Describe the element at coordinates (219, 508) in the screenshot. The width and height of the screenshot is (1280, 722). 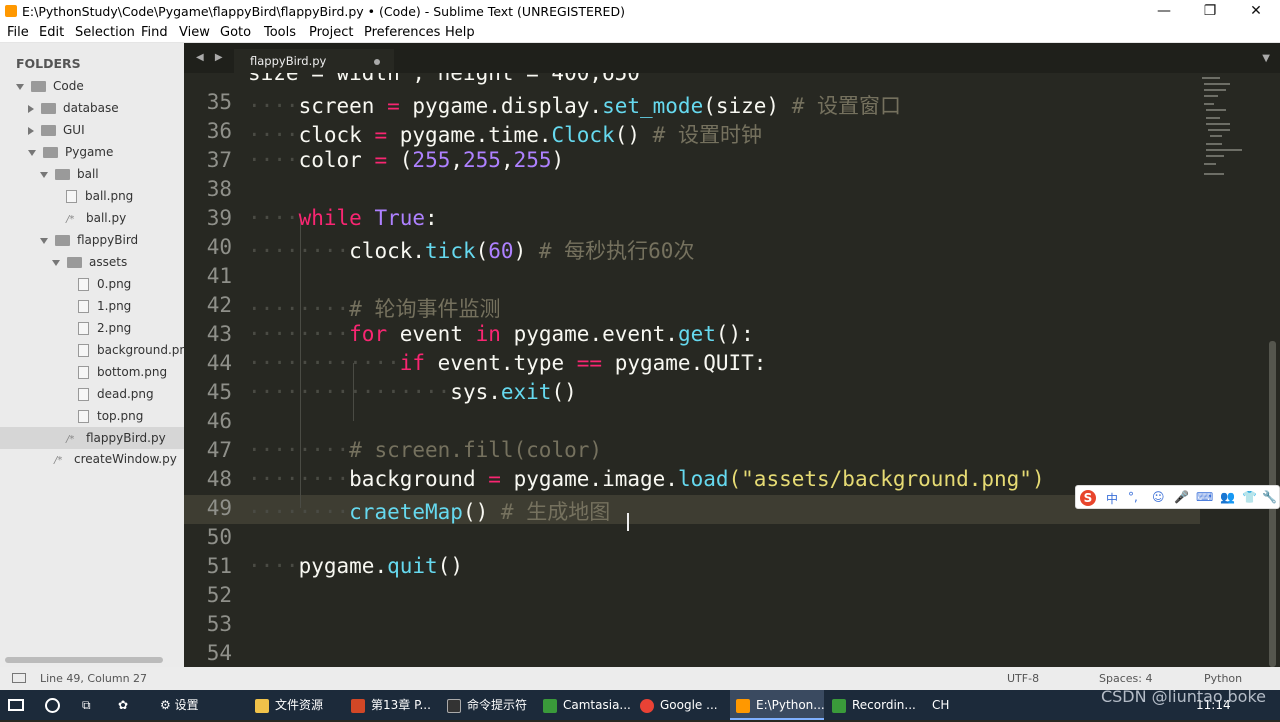
I see `line-number: 49` at that location.